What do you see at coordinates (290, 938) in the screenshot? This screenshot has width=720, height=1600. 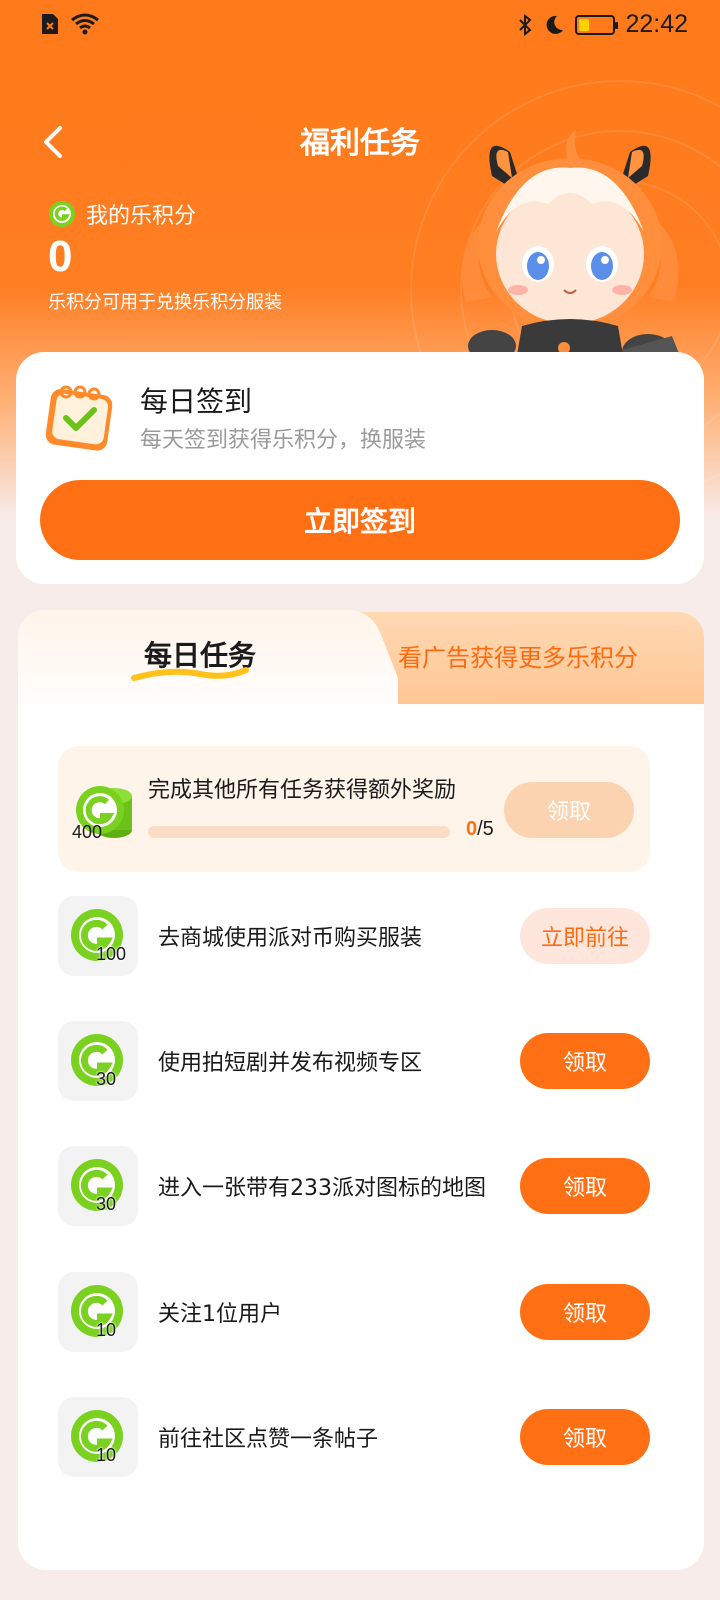 I see `task-description: 去商城使用派对币购买服装` at bounding box center [290, 938].